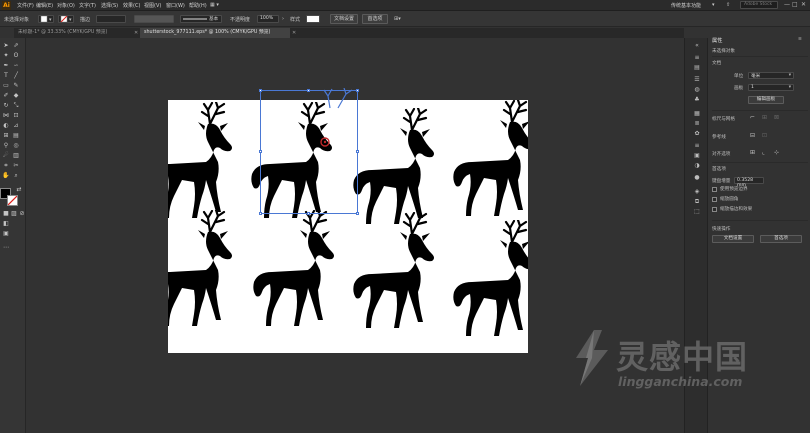  What do you see at coordinates (733, 239) in the screenshot?
I see `document-setup-button: 文档设置` at bounding box center [733, 239].